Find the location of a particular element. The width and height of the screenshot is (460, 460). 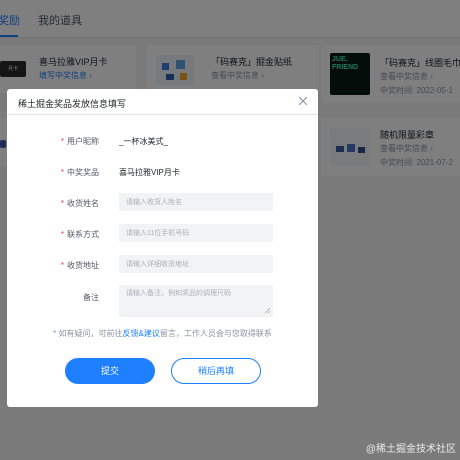

recipient-name-label: * 收货姓名 is located at coordinates (53, 203).